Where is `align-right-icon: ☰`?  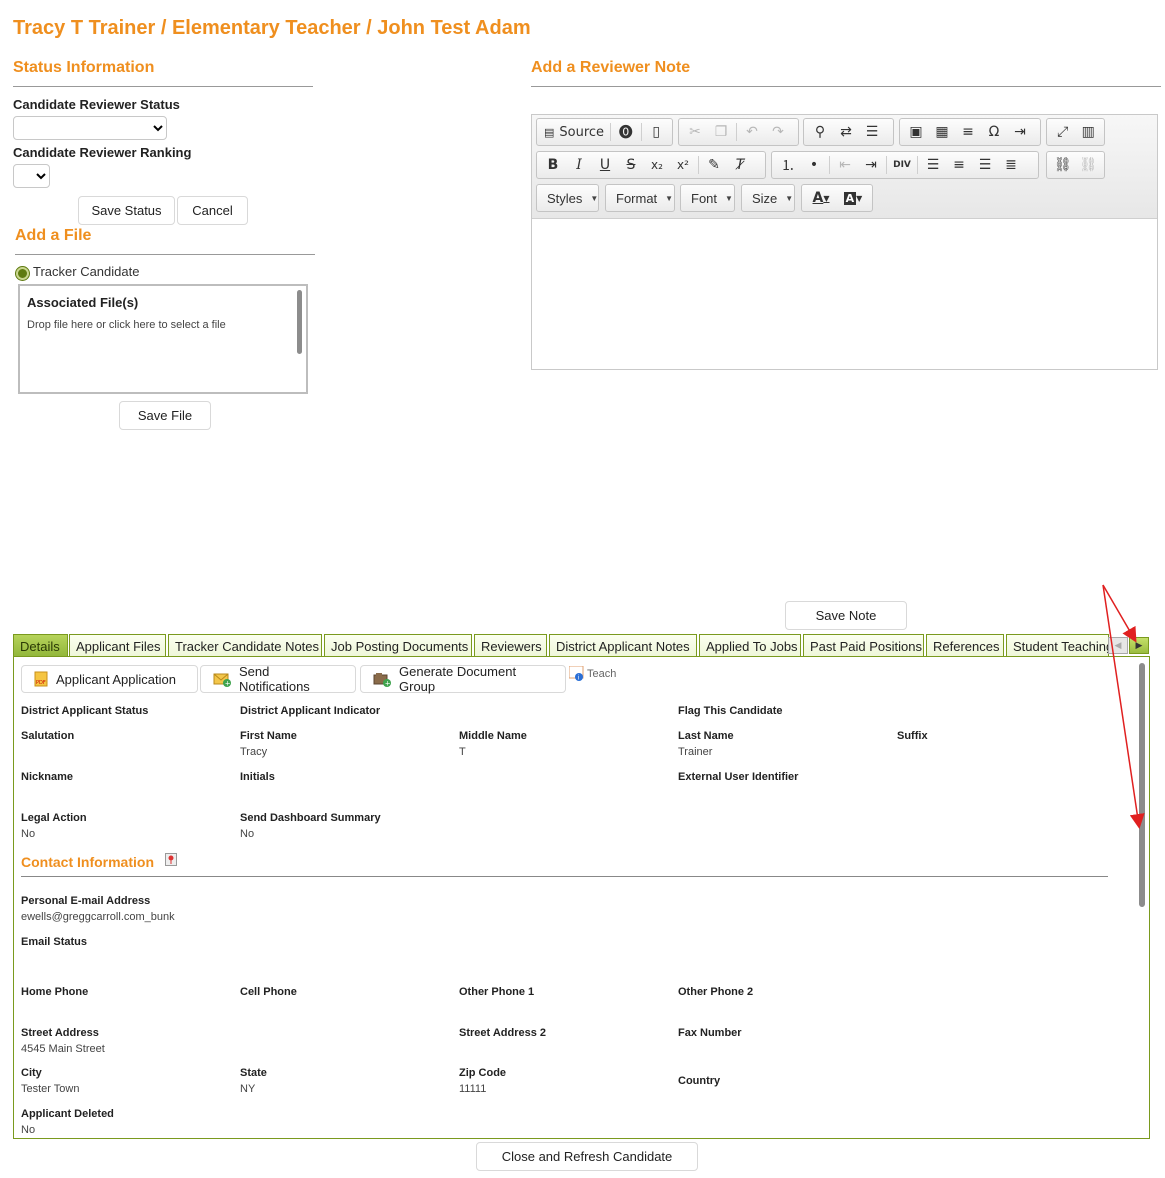 align-right-icon: ☰ is located at coordinates (985, 165).